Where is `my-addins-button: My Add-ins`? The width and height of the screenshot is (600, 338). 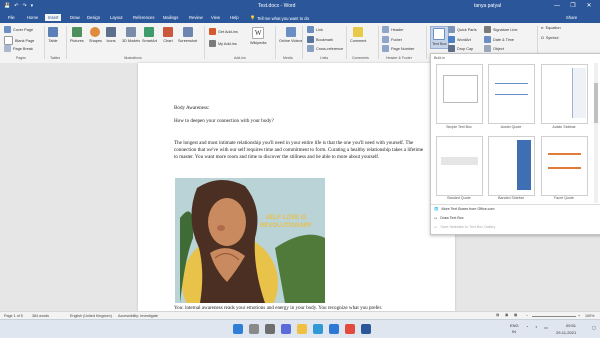 my-addins-button: My Add-ins is located at coordinates (223, 43).